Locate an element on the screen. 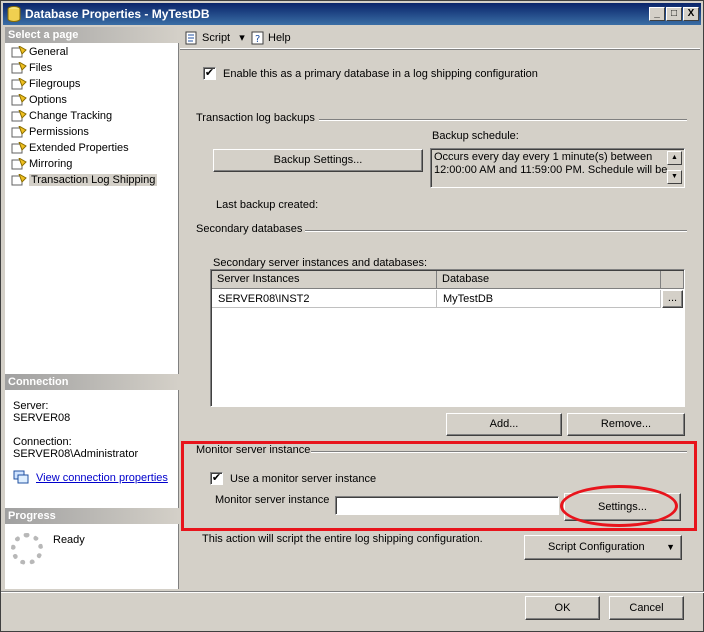 This screenshot has height=632, width=704. help-toolbar-button: ? Help is located at coordinates (270, 38).